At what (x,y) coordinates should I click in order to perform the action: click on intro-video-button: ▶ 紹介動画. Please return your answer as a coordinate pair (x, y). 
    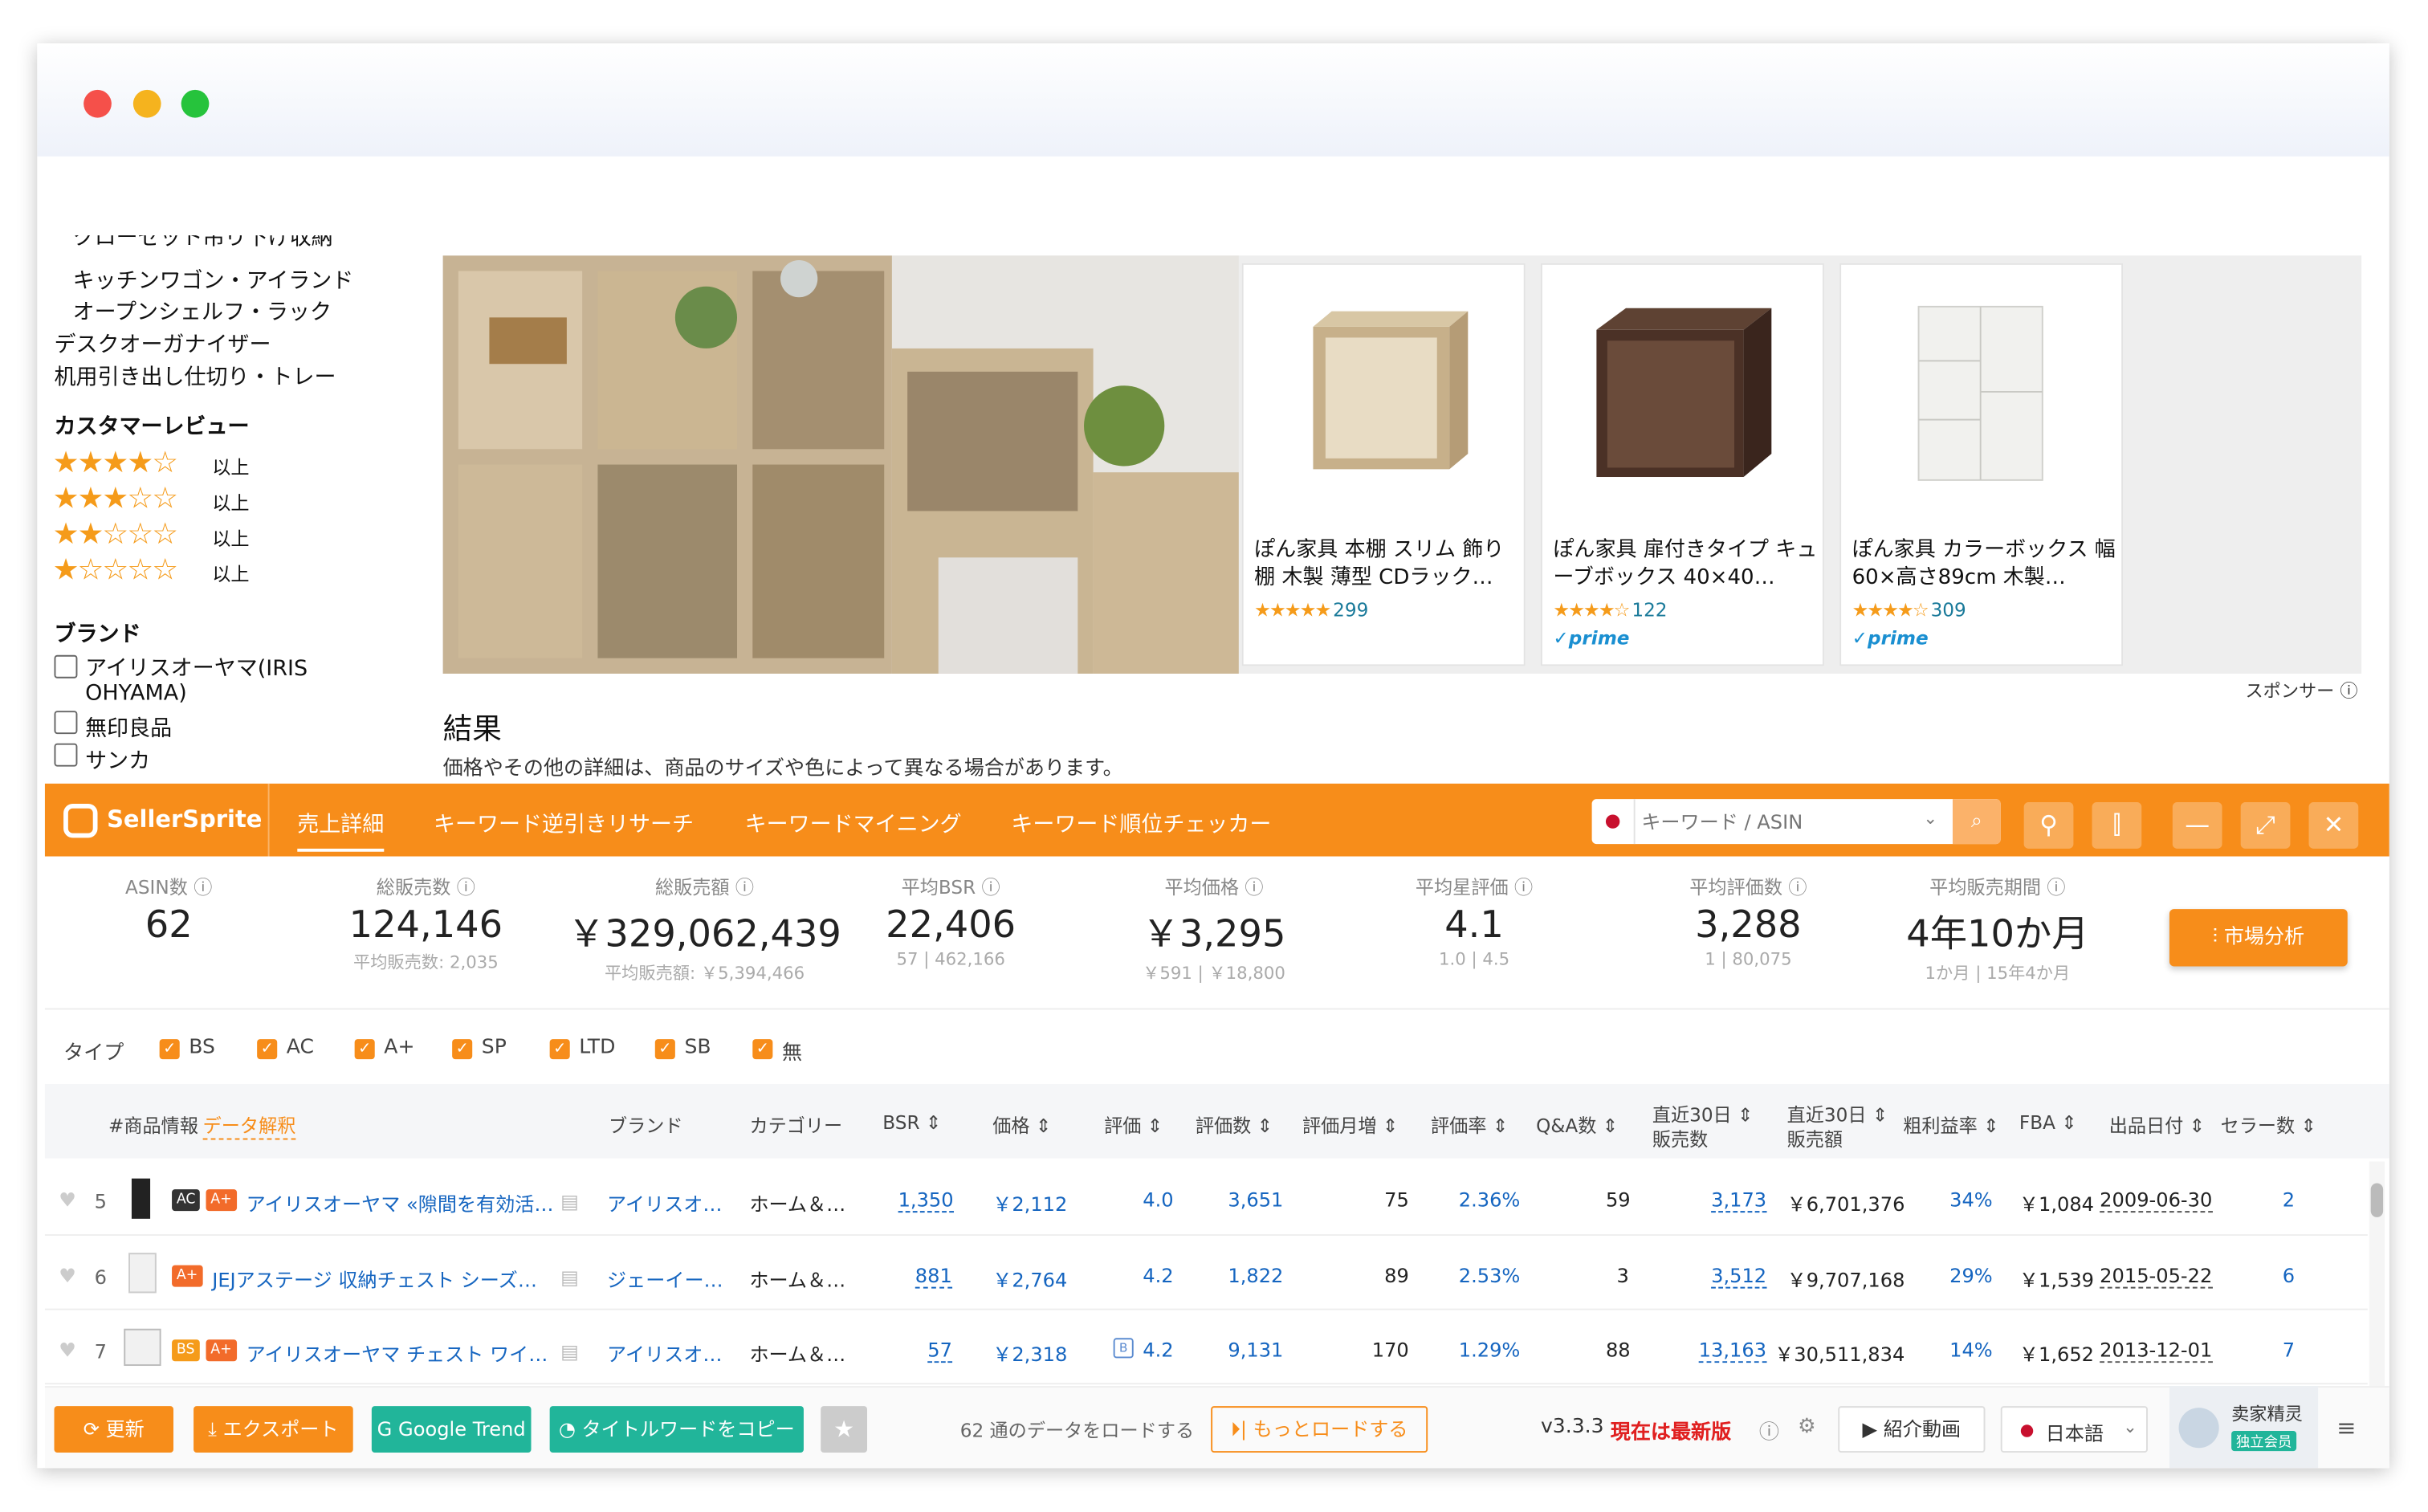
    Looking at the image, I should click on (1912, 1430).